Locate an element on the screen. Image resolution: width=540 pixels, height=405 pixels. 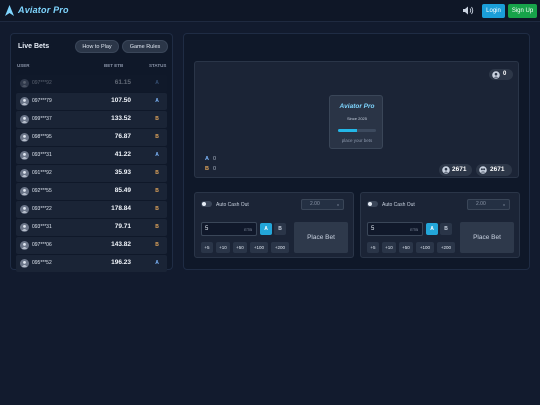
bet-amount: 79.71 is located at coordinates (122, 226).